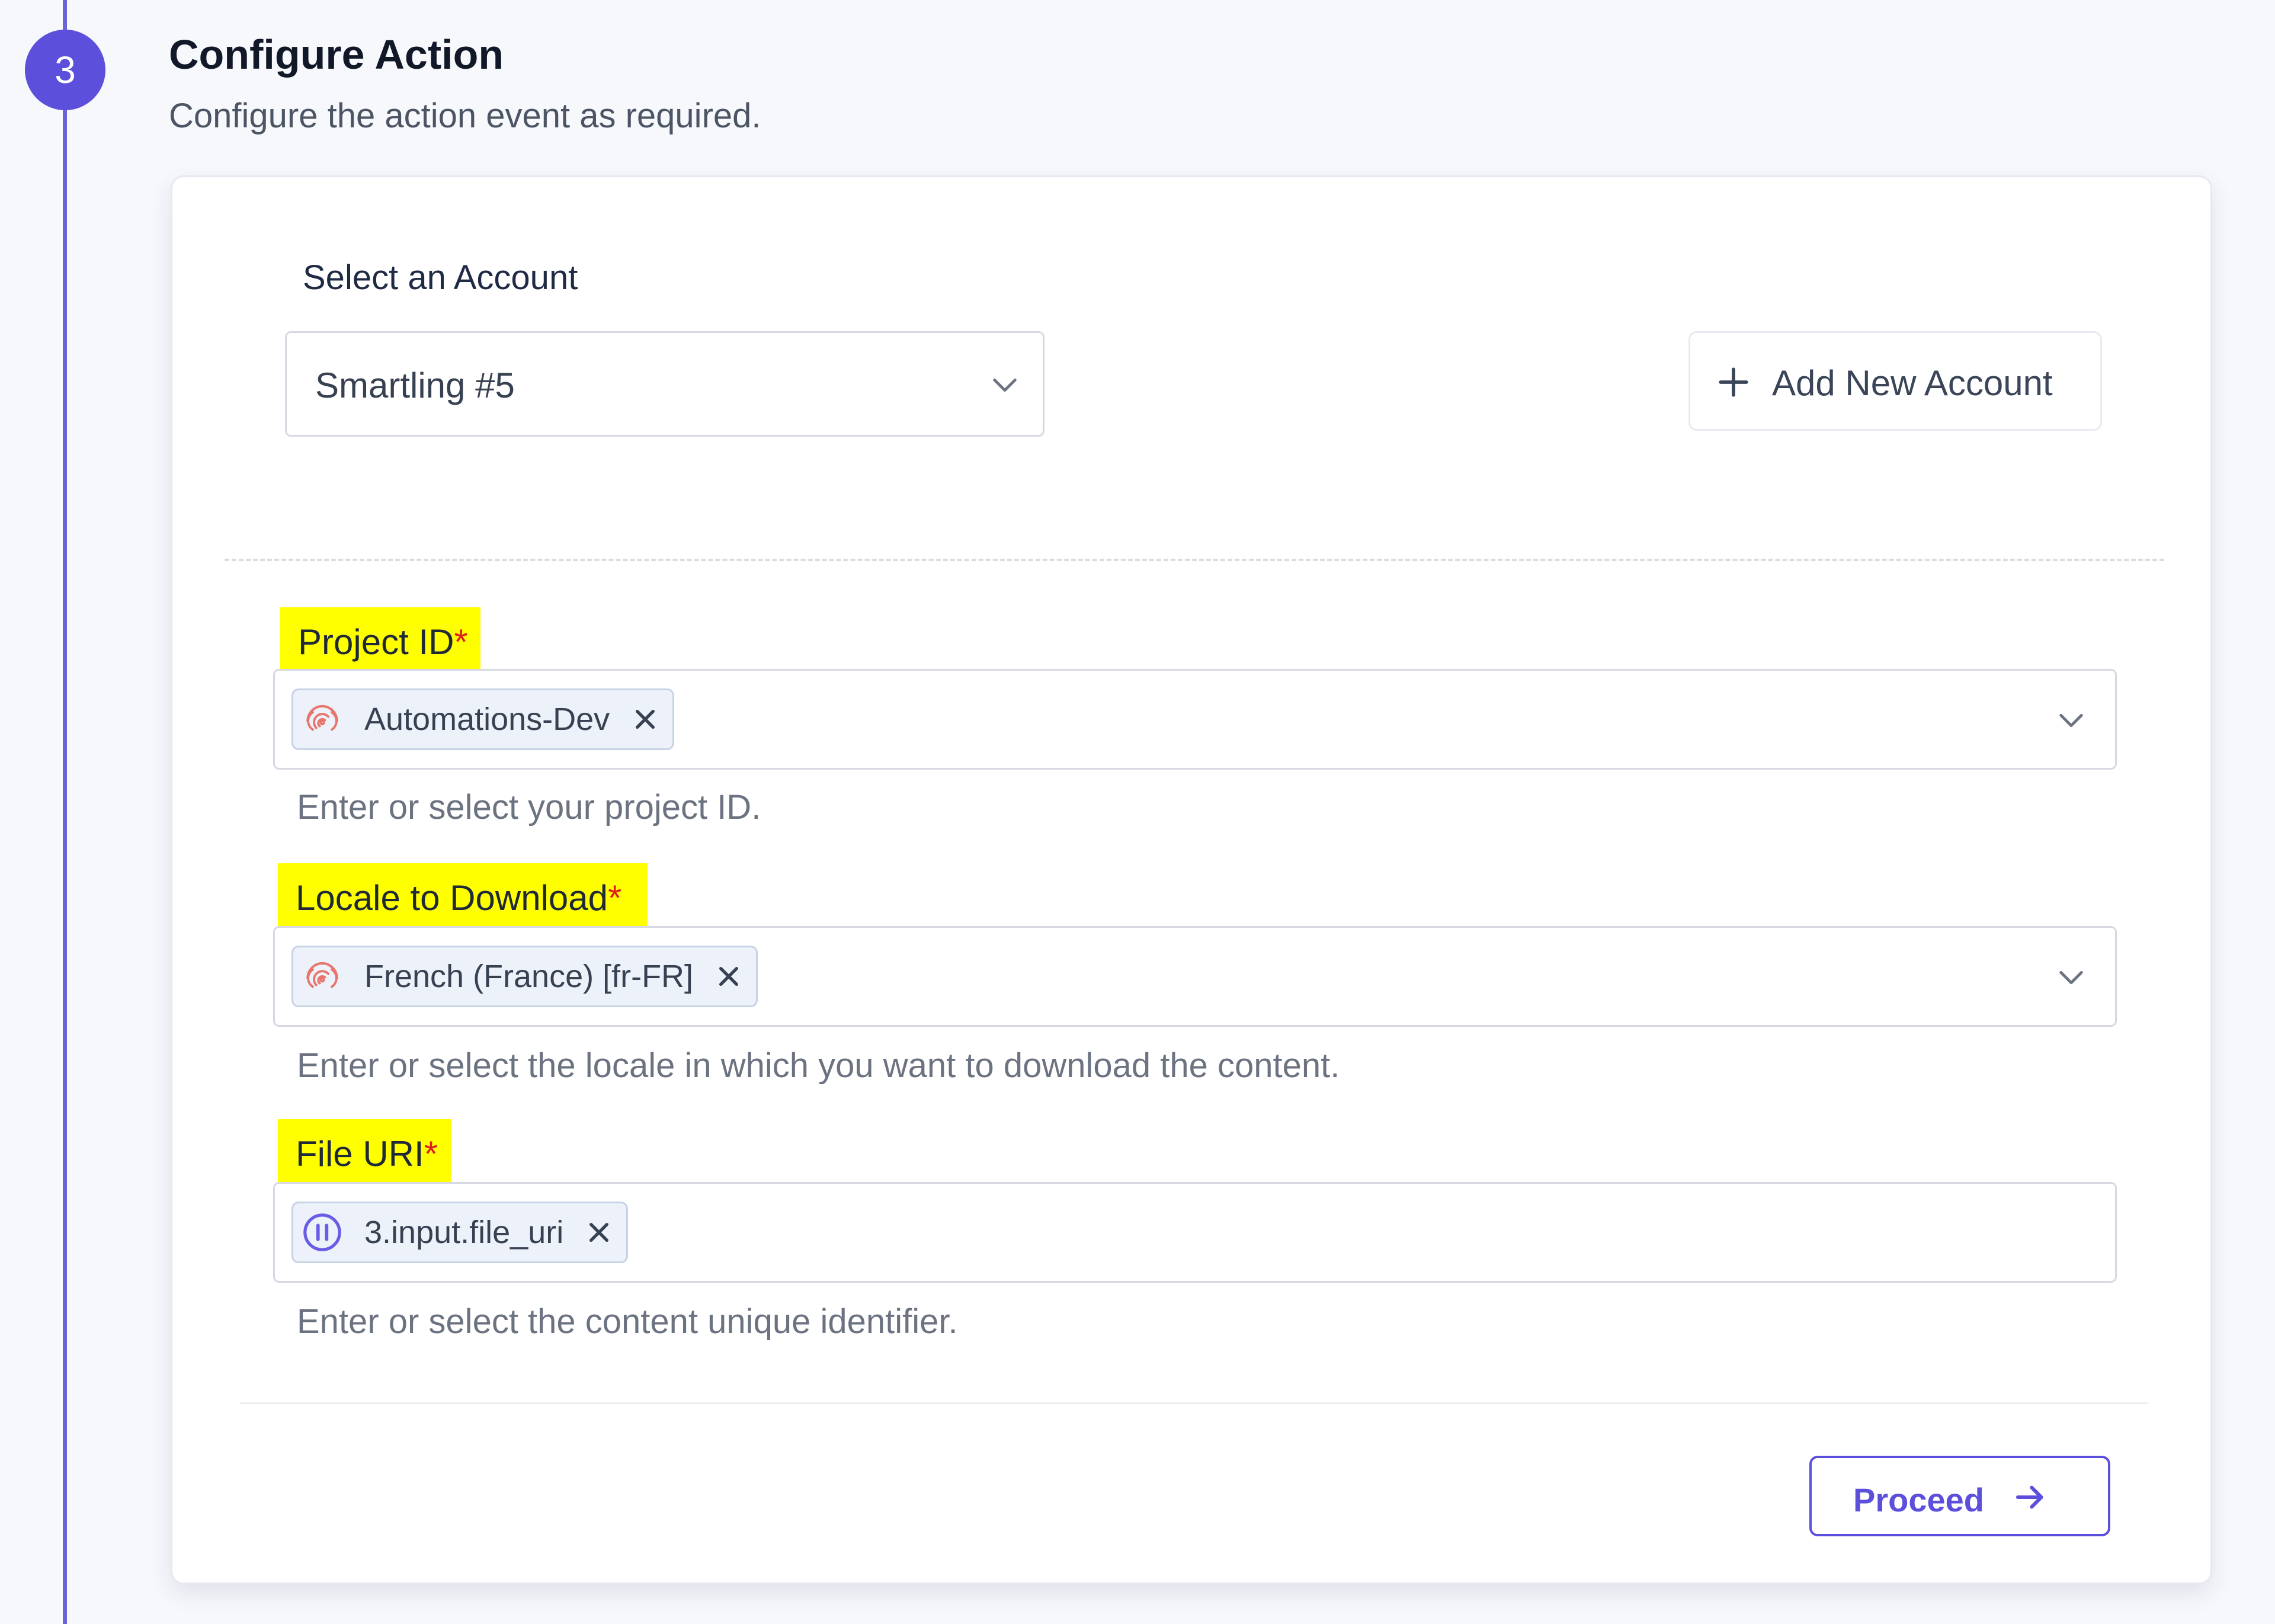 The height and width of the screenshot is (1624, 2275). What do you see at coordinates (1195, 719) in the screenshot?
I see `project-id-field: Automations-Dev` at bounding box center [1195, 719].